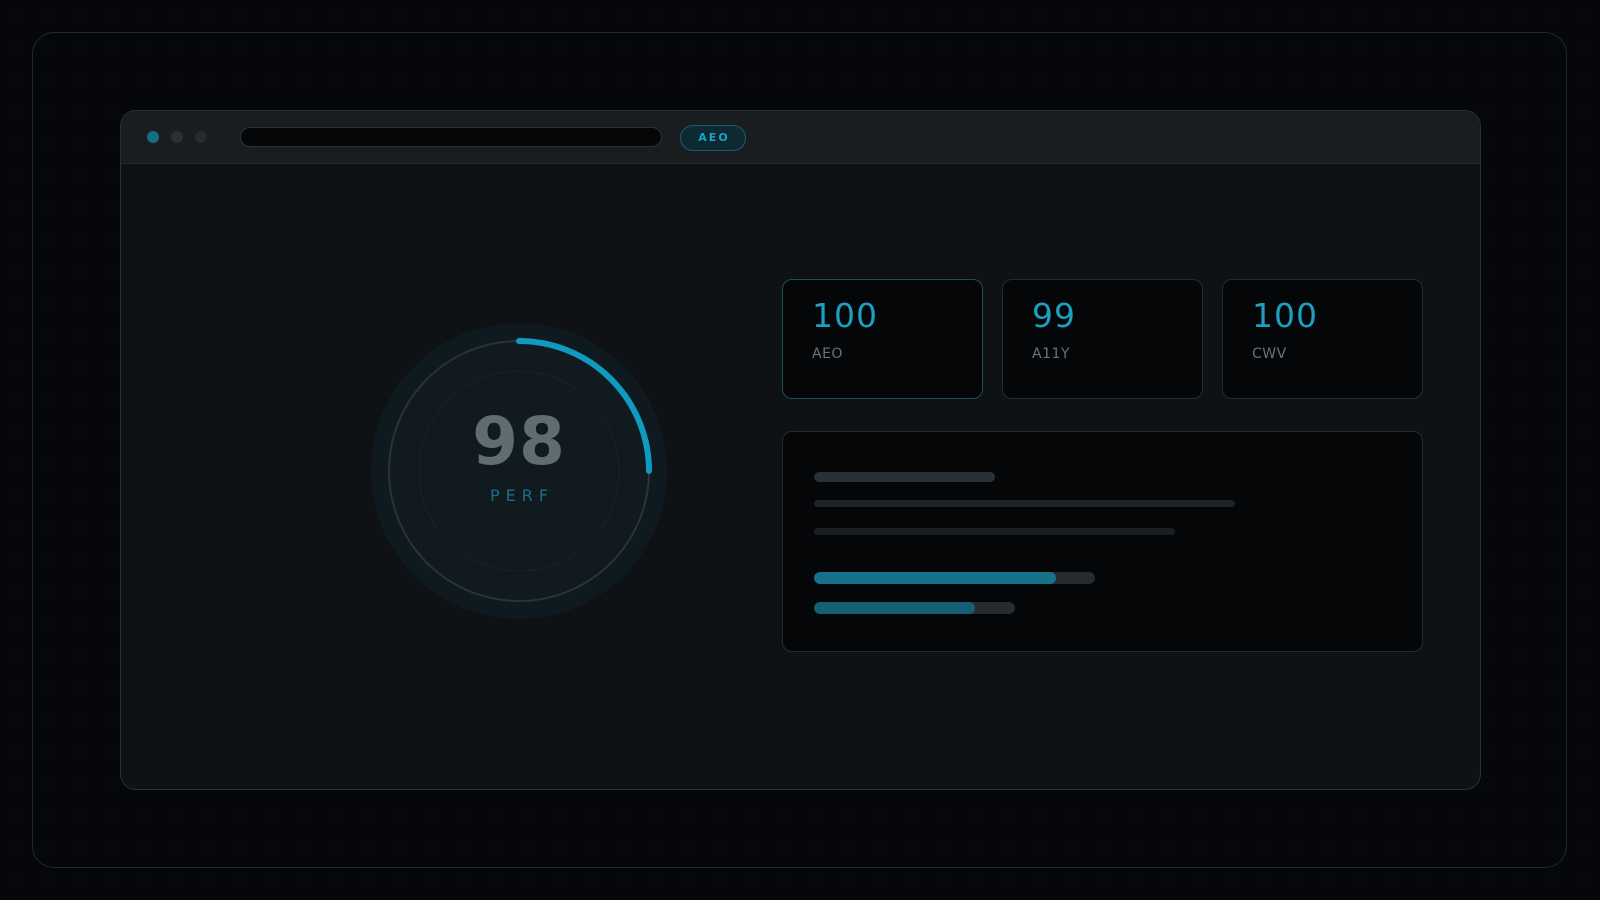 The height and width of the screenshot is (900, 1600). What do you see at coordinates (177, 137) in the screenshot?
I see `window-minimize-dot-icon` at bounding box center [177, 137].